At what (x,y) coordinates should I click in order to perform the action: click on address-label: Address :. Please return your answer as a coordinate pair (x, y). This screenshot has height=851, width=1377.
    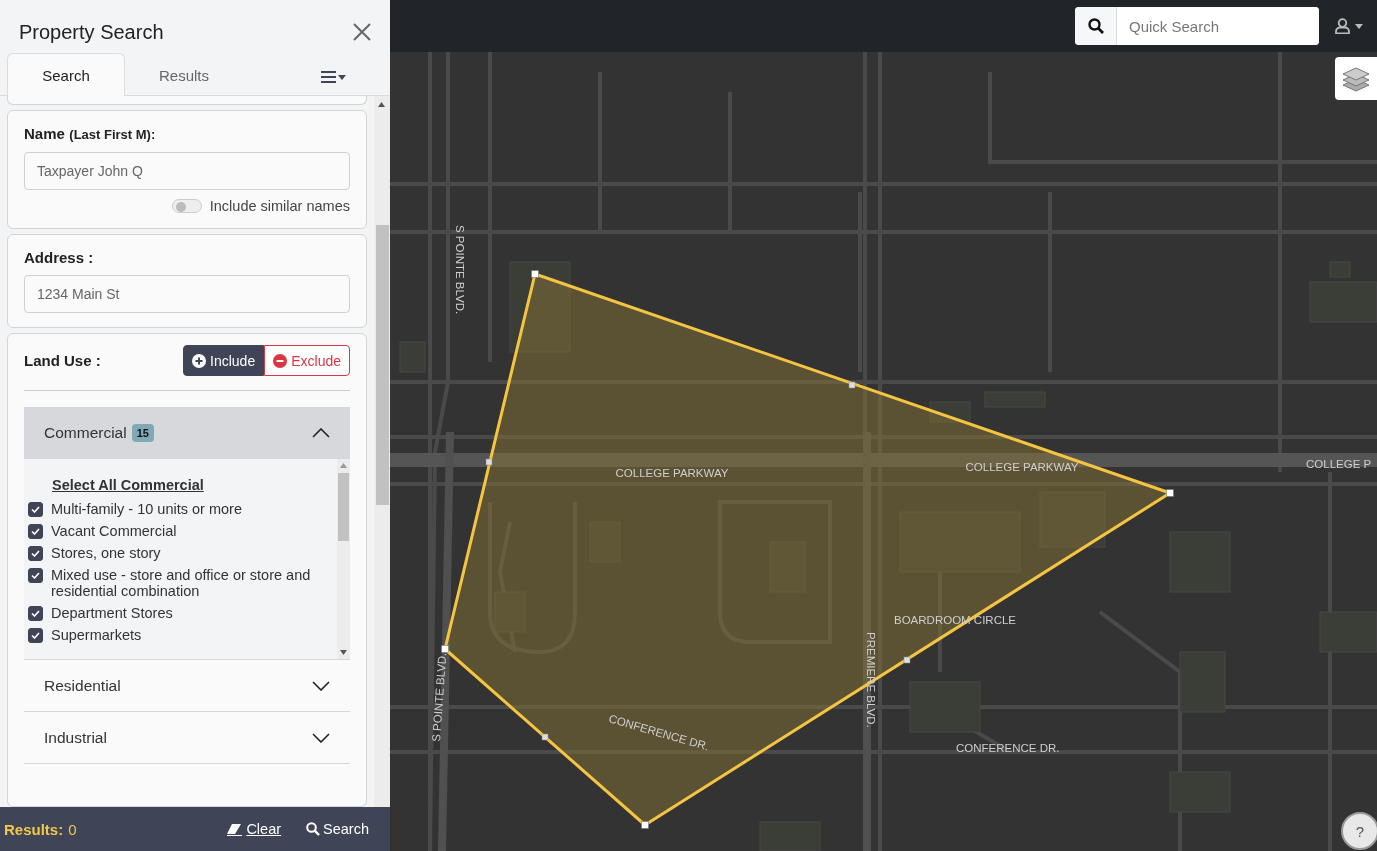
    Looking at the image, I should click on (59, 257).